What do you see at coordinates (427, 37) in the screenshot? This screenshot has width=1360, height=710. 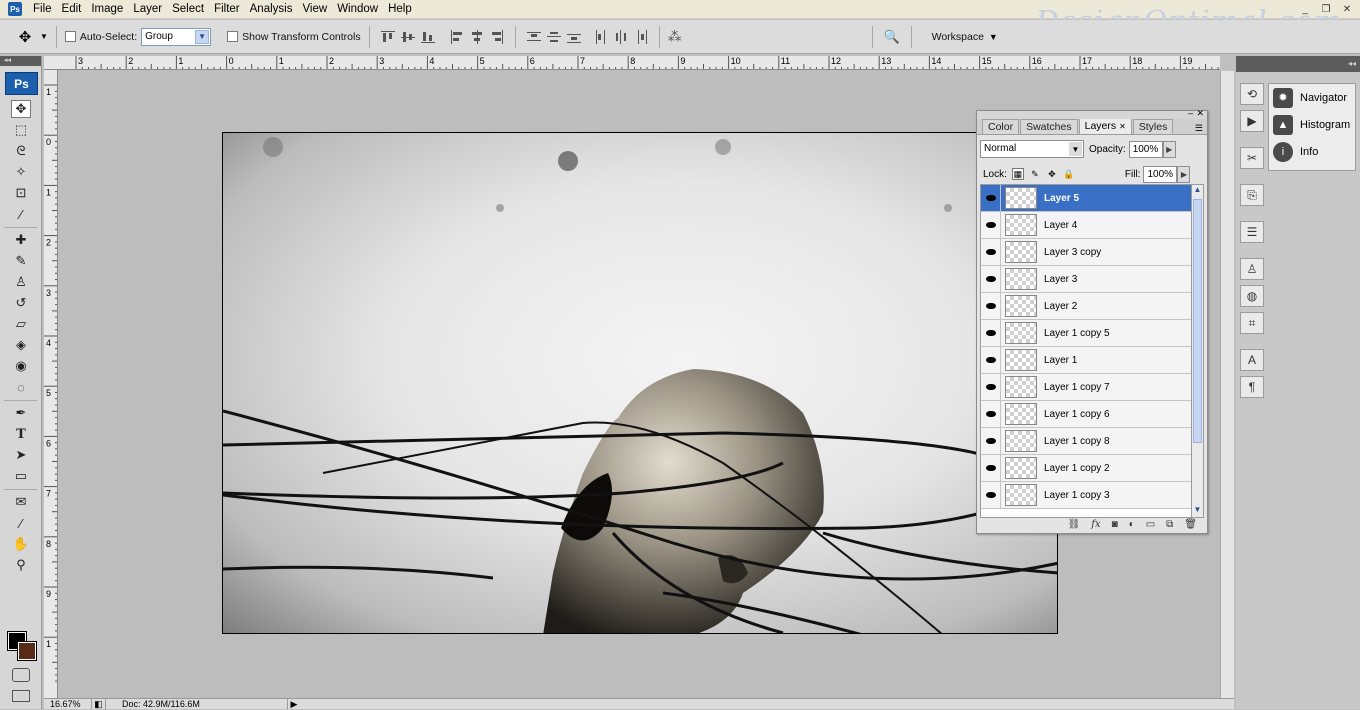 I see `align-bottom-icon` at bounding box center [427, 37].